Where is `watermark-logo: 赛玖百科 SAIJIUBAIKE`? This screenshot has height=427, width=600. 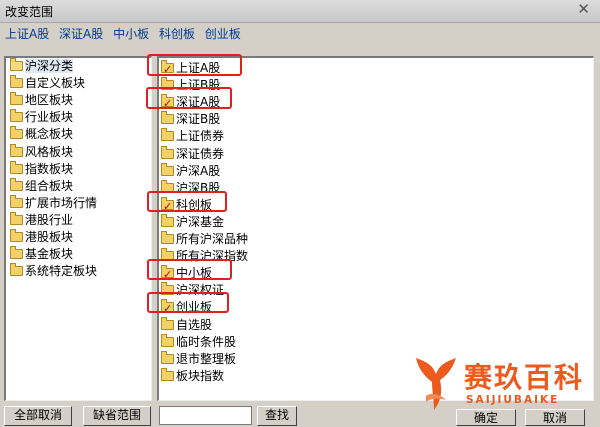
watermark-logo: 赛玖百科 SAIJIUBAIKE is located at coordinates (501, 382).